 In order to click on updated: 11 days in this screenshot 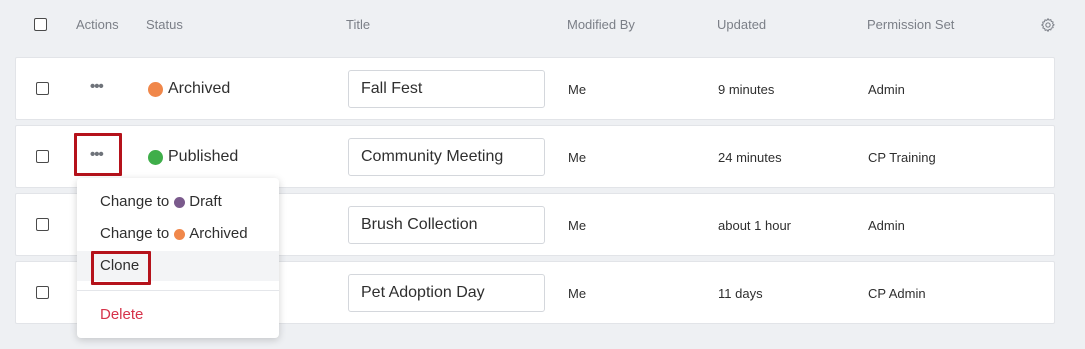, I will do `click(740, 293)`.